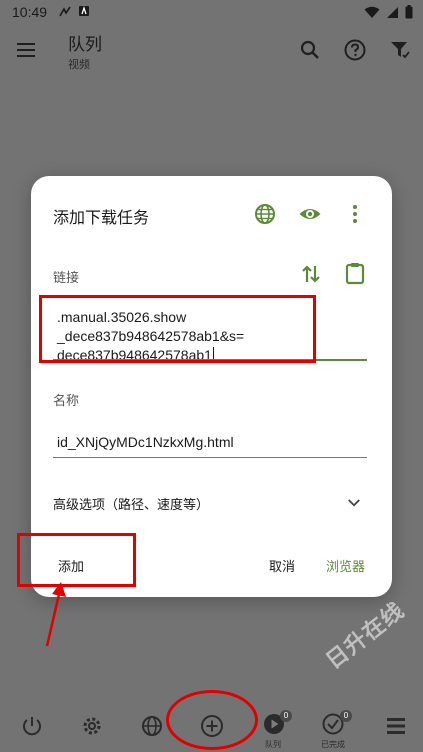 The width and height of the screenshot is (423, 752). What do you see at coordinates (273, 744) in the screenshot?
I see `queue-label: 队列` at bounding box center [273, 744].